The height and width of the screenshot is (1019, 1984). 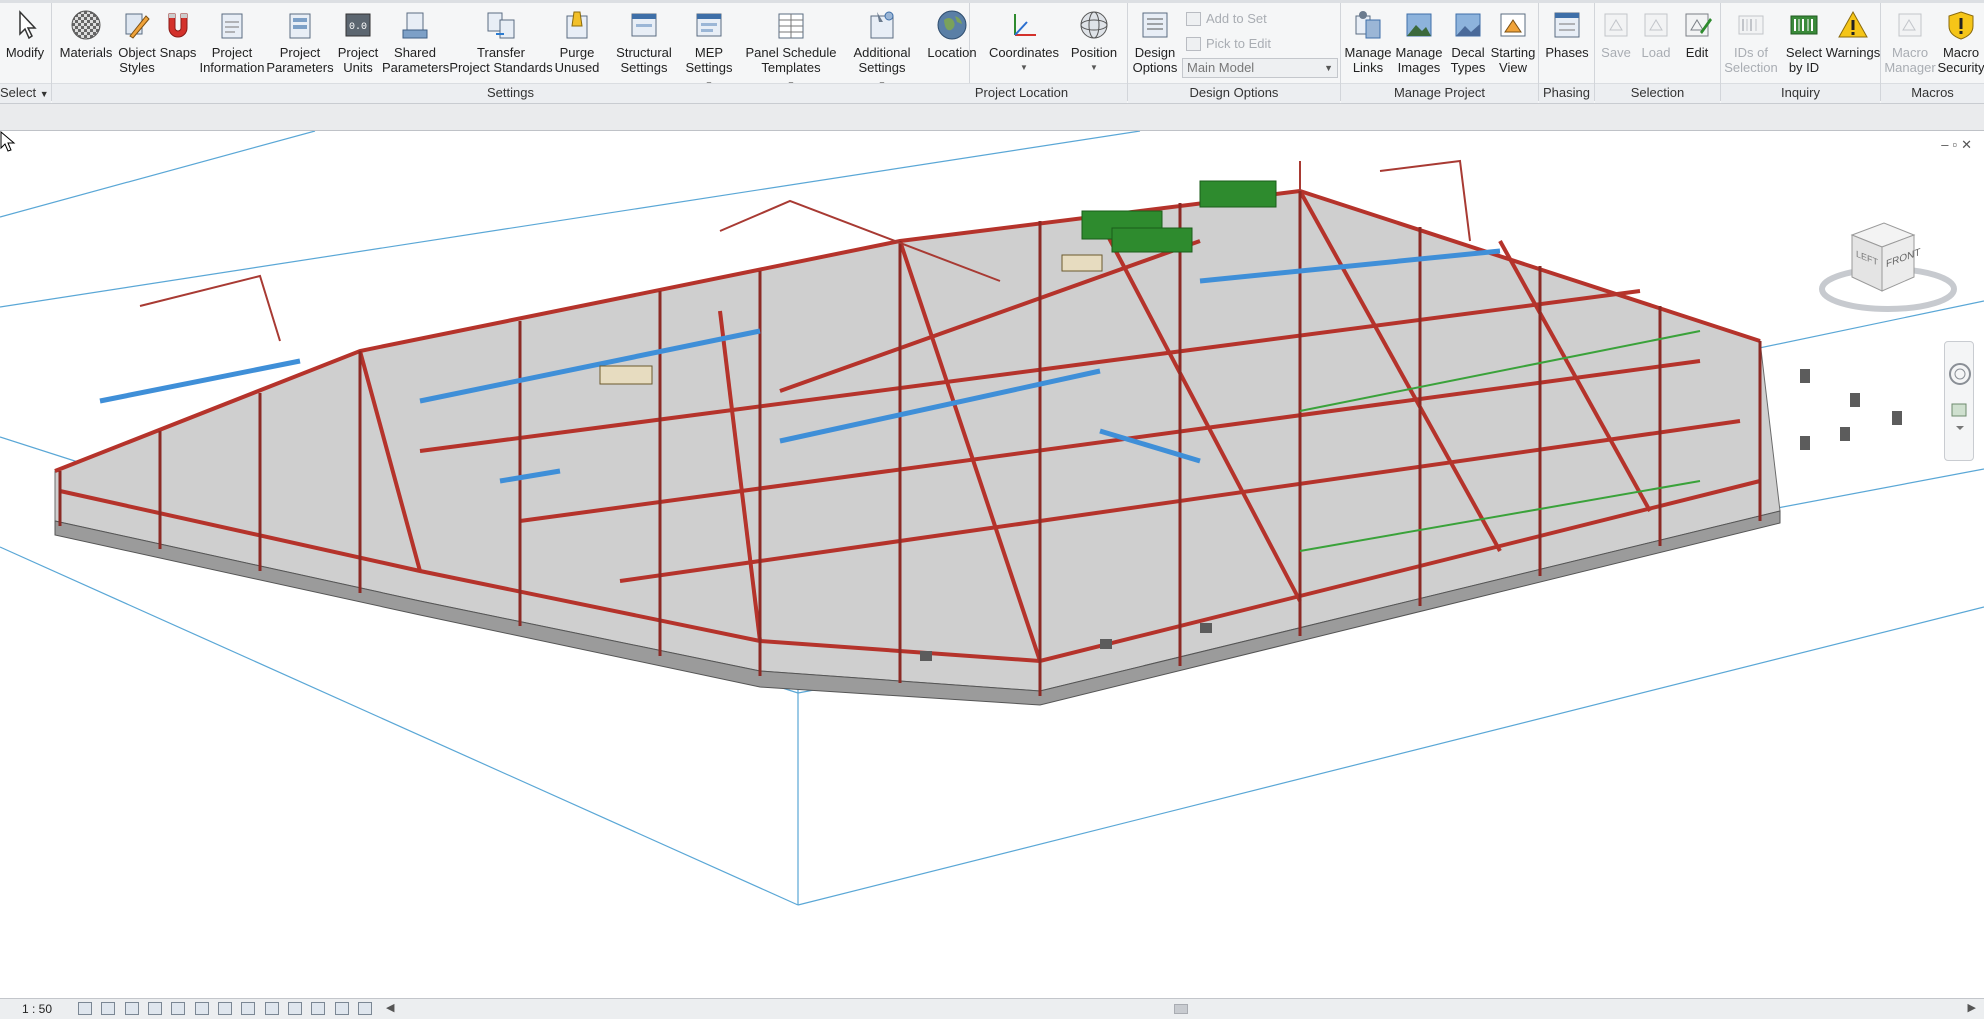 I want to click on analytical-model-icon, so click(x=365, y=1008).